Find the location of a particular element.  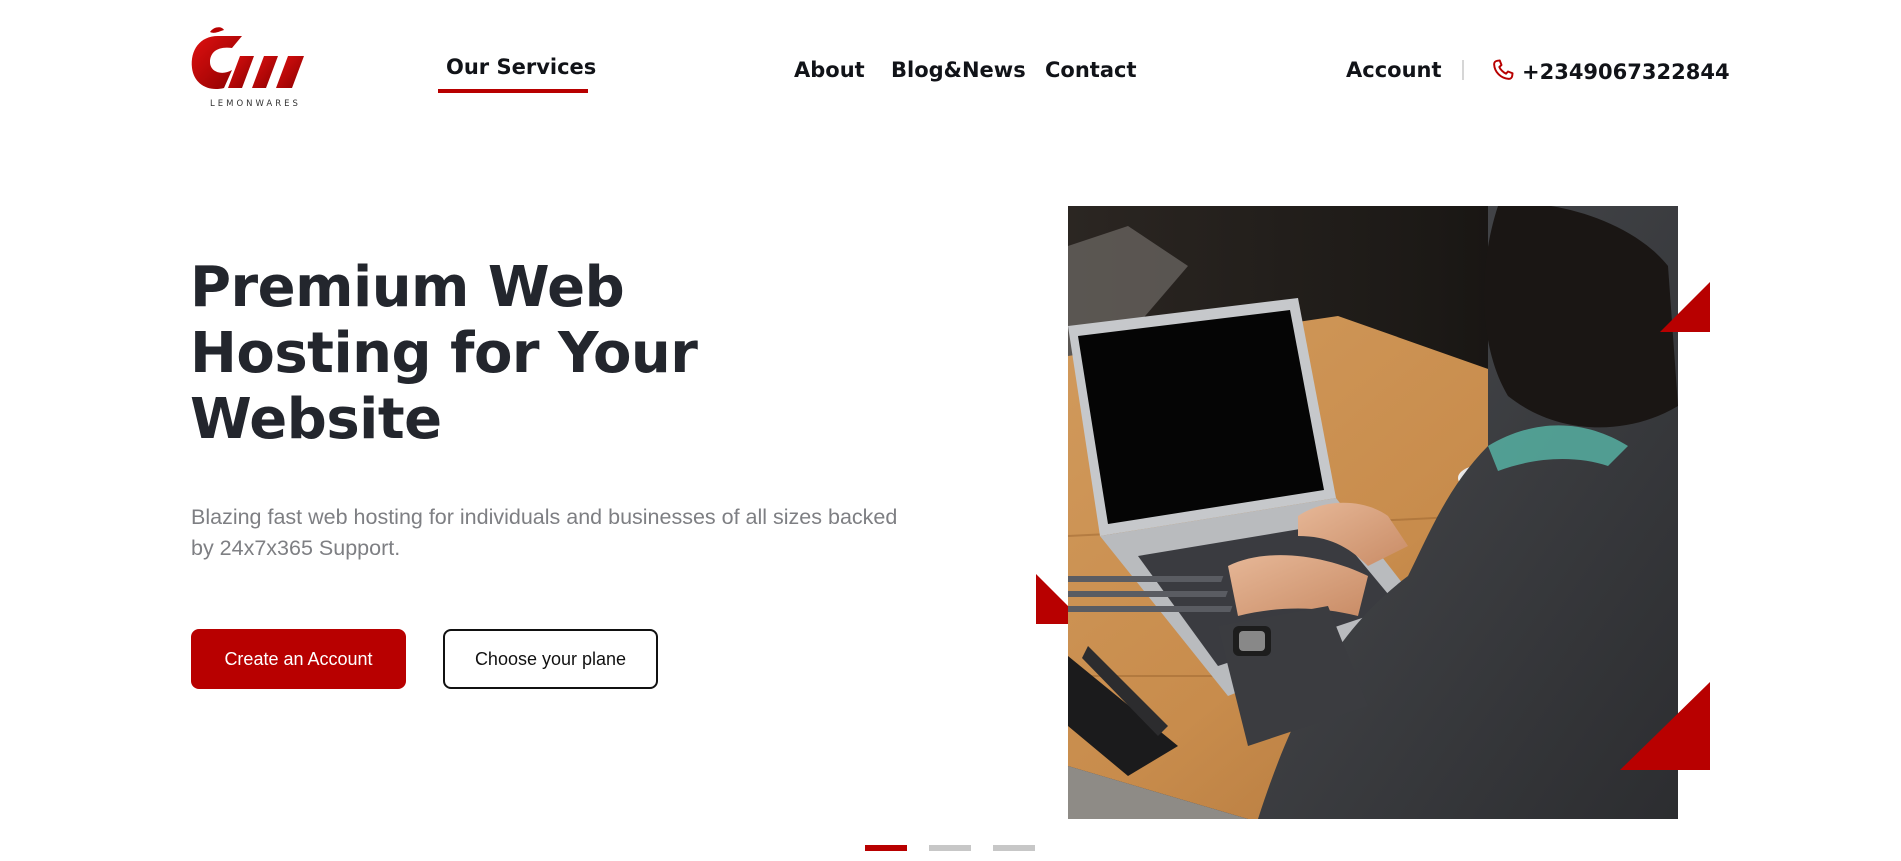

nav-contact: Contact is located at coordinates (1091, 70).